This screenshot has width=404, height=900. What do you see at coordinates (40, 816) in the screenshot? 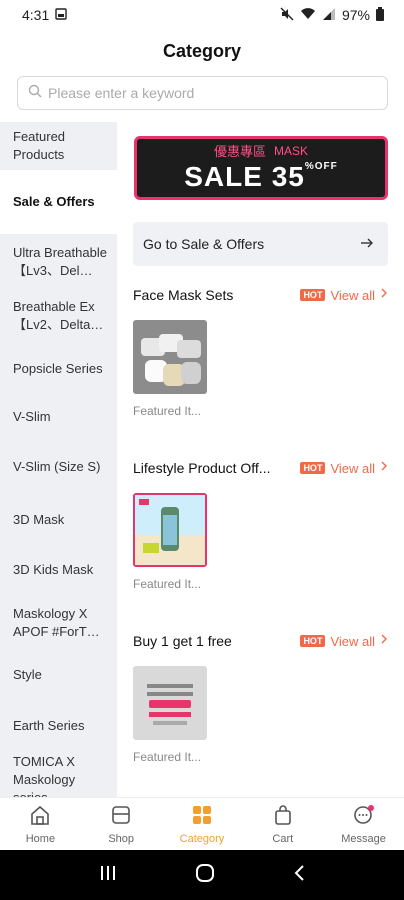
I see `home-icon` at bounding box center [40, 816].